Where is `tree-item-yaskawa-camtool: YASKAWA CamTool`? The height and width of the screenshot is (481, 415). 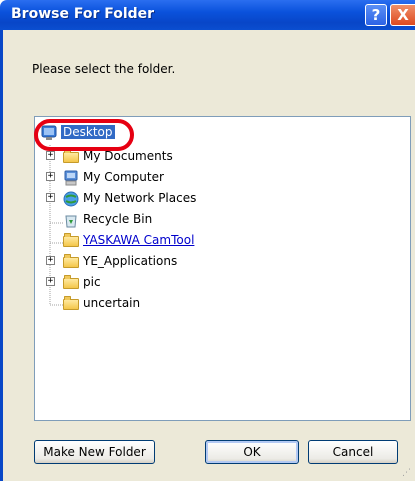
tree-item-yaskawa-camtool: YASKAWA CamTool is located at coordinates (128, 240).